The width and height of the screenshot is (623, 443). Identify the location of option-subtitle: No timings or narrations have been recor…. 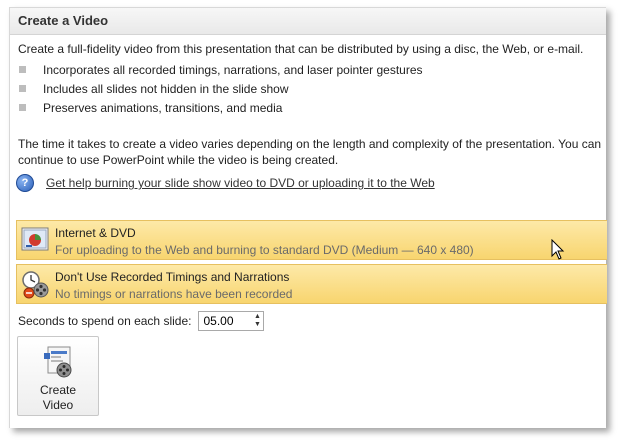
(174, 294).